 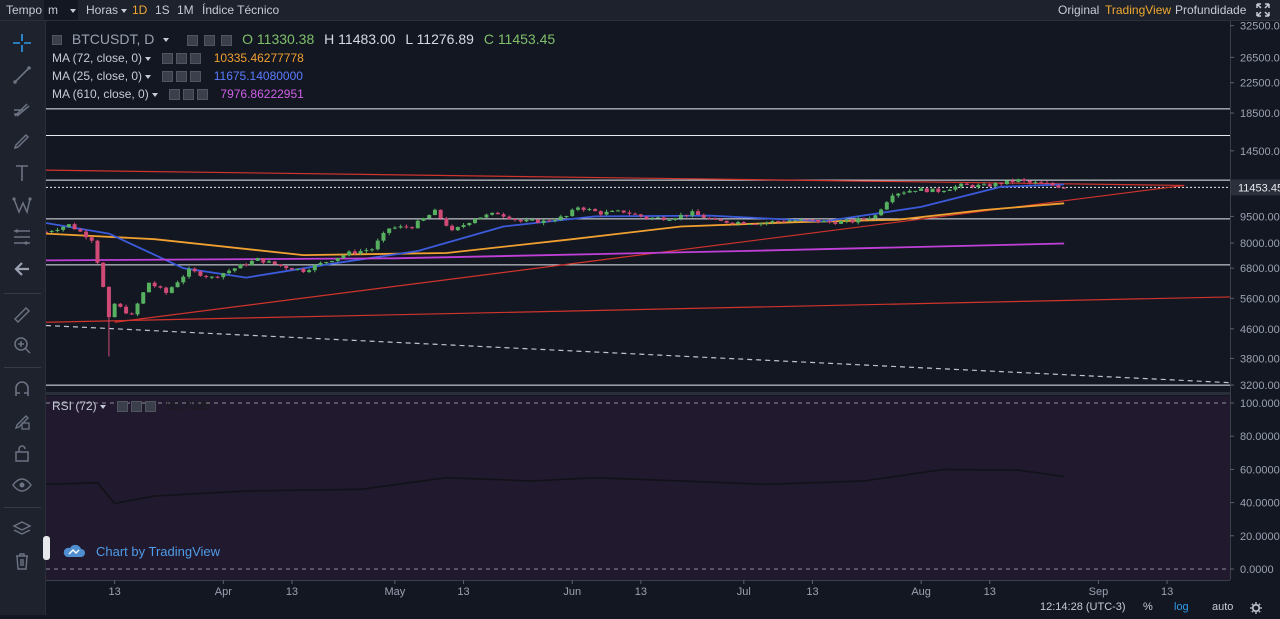 What do you see at coordinates (22, 315) in the screenshot?
I see `ruler-icon` at bounding box center [22, 315].